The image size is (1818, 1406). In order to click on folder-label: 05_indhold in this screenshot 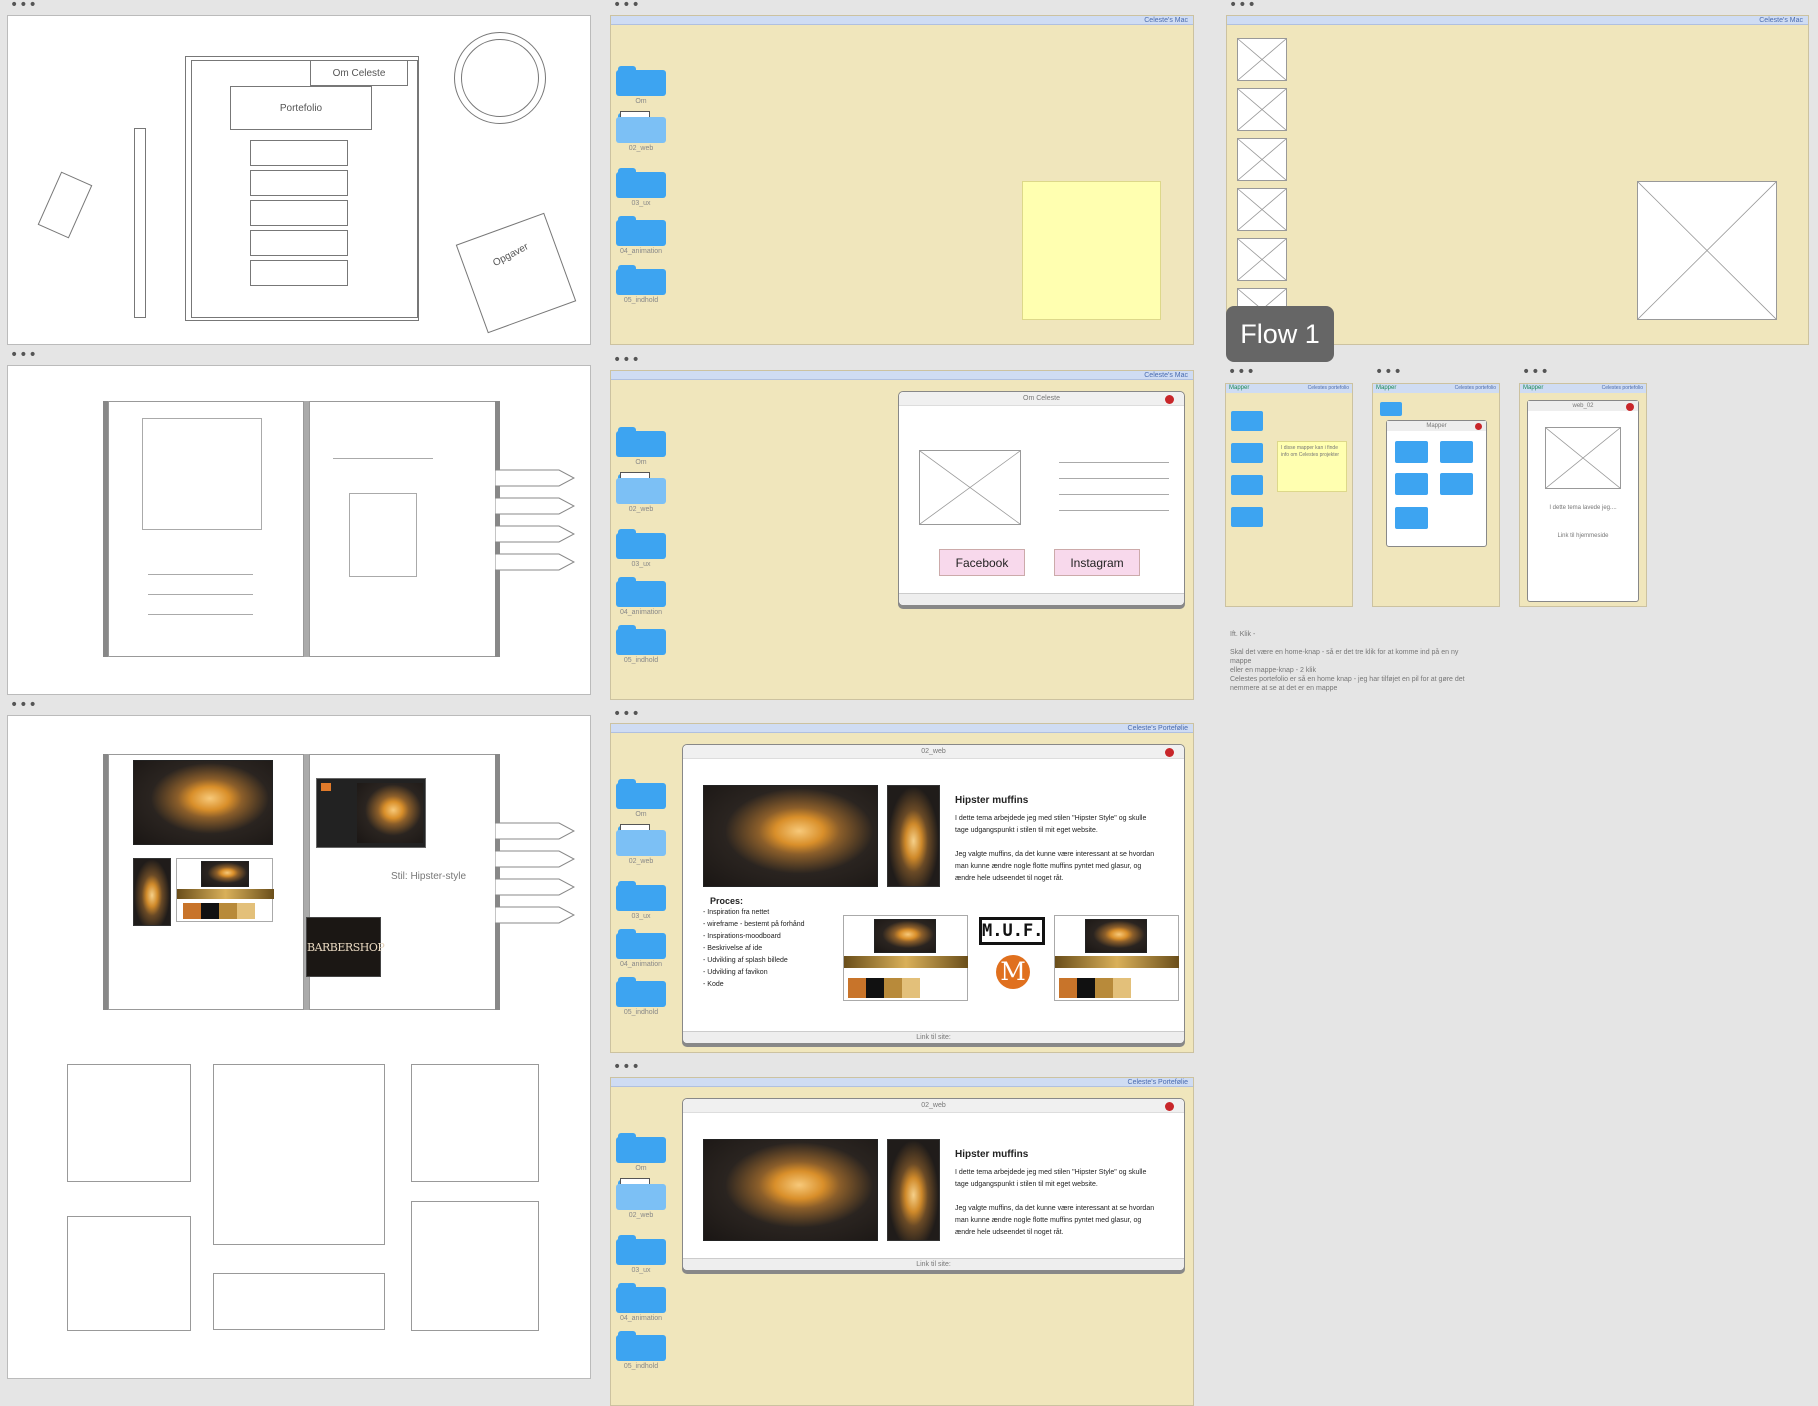, I will do `click(641, 660)`.